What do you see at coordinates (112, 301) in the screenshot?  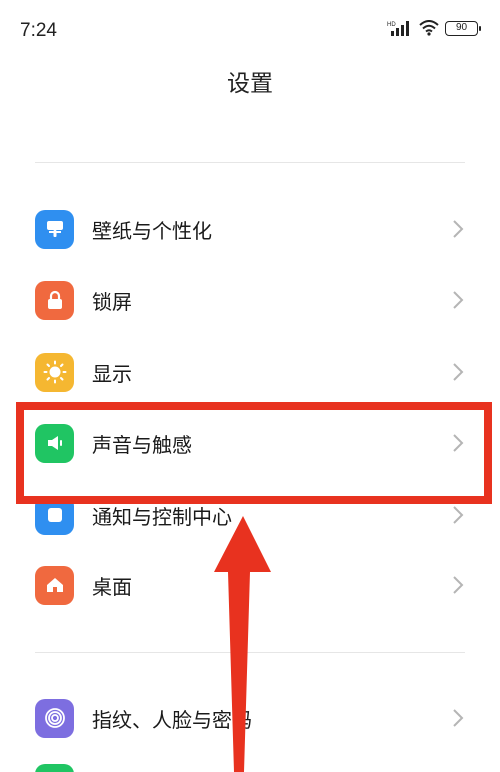 I see `settings-item-label: 锁屏` at bounding box center [112, 301].